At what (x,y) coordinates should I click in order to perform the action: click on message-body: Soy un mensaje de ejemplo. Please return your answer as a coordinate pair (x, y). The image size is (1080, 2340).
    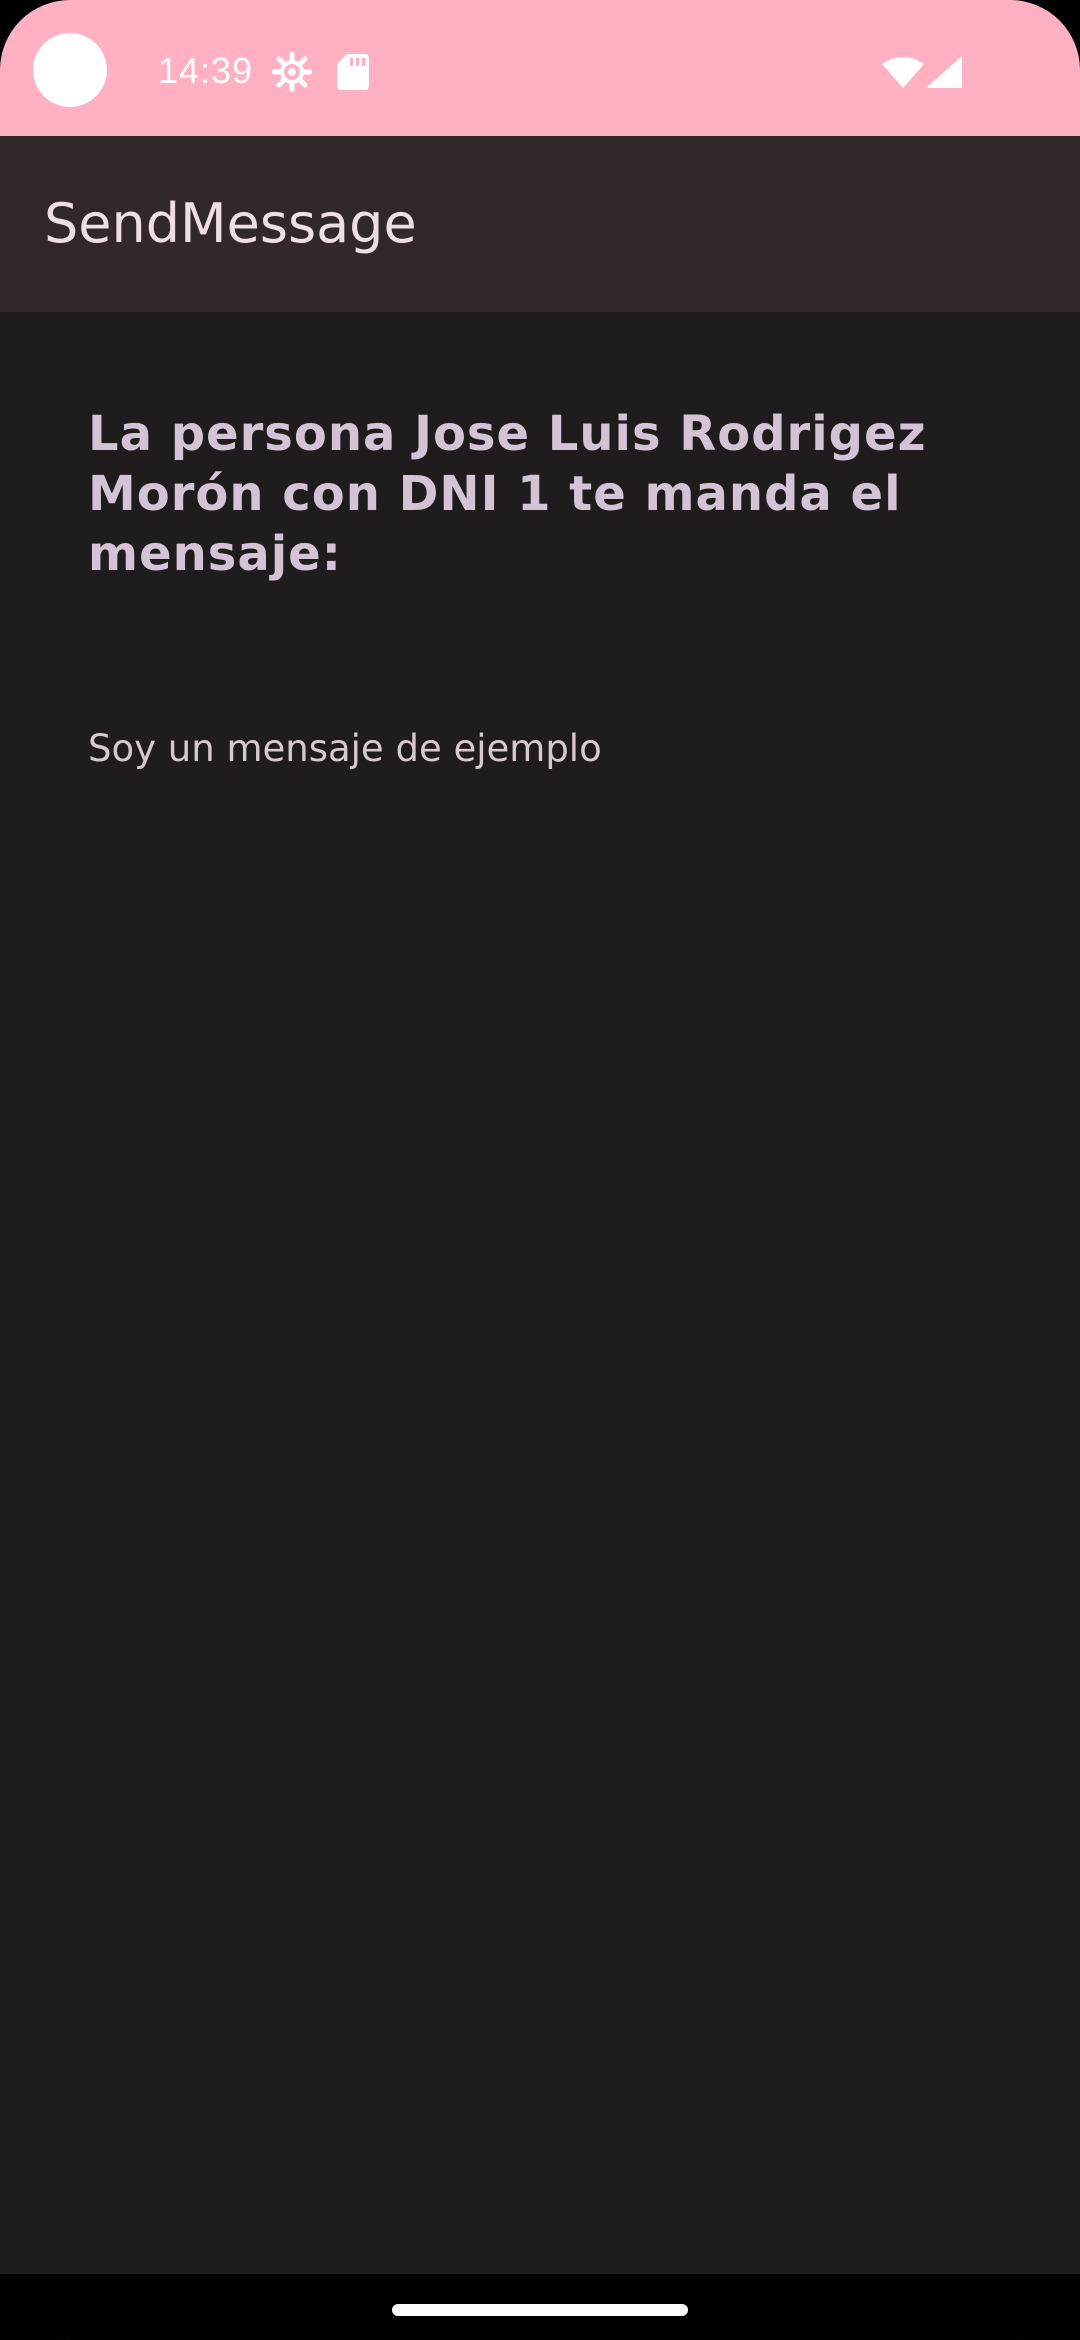
    Looking at the image, I should click on (345, 748).